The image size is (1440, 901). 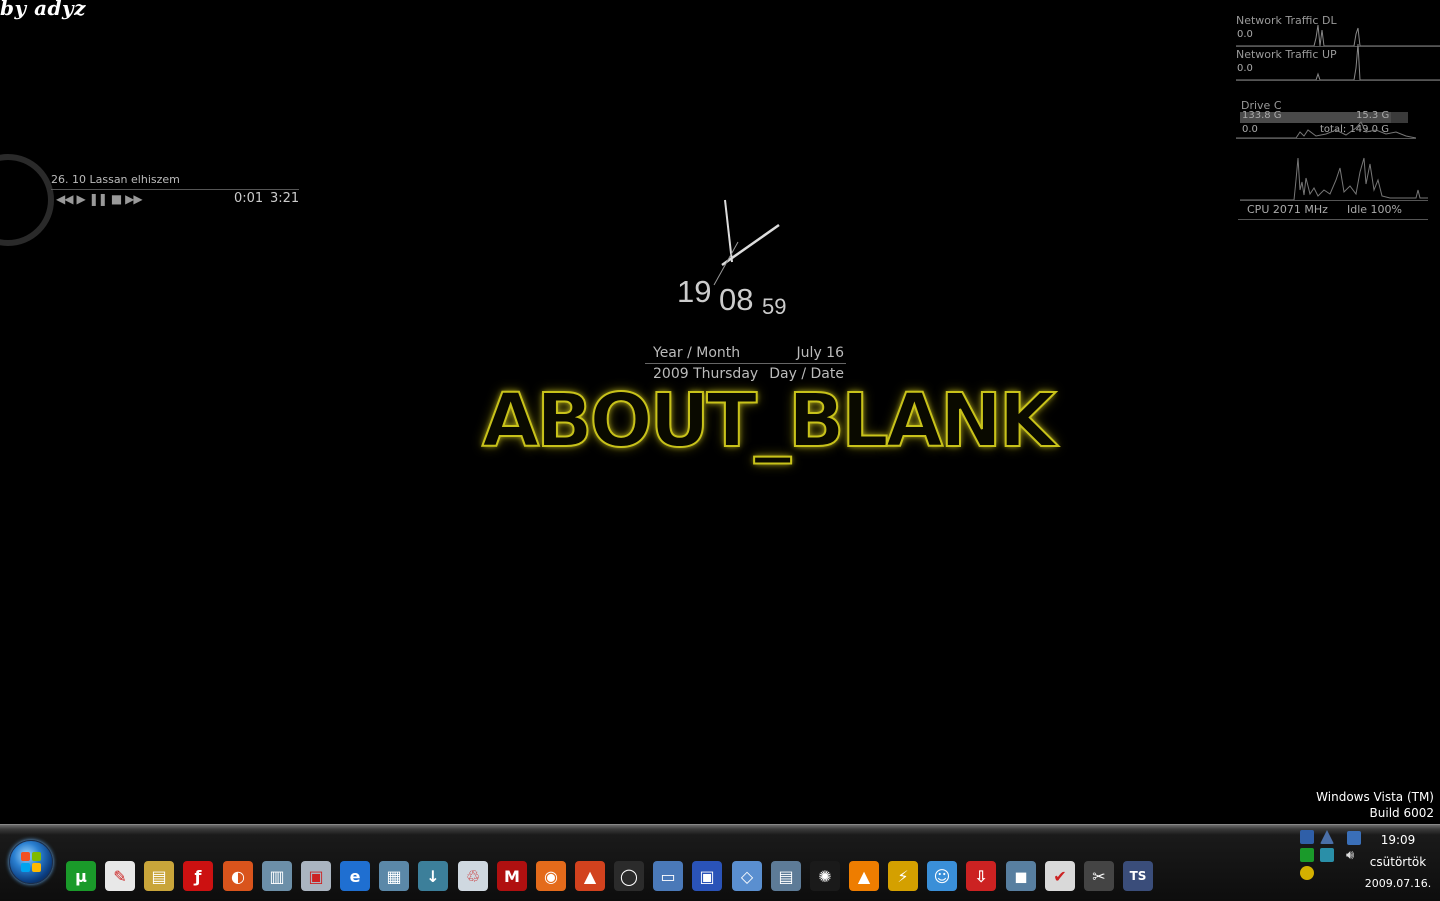 I want to click on windows-logo-icon, so click(x=31, y=862).